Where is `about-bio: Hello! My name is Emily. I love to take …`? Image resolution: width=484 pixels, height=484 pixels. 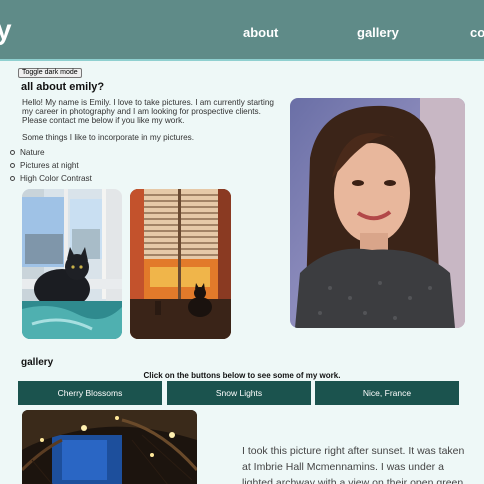 about-bio: Hello! My name is Emily. I love to take … is located at coordinates (148, 111).